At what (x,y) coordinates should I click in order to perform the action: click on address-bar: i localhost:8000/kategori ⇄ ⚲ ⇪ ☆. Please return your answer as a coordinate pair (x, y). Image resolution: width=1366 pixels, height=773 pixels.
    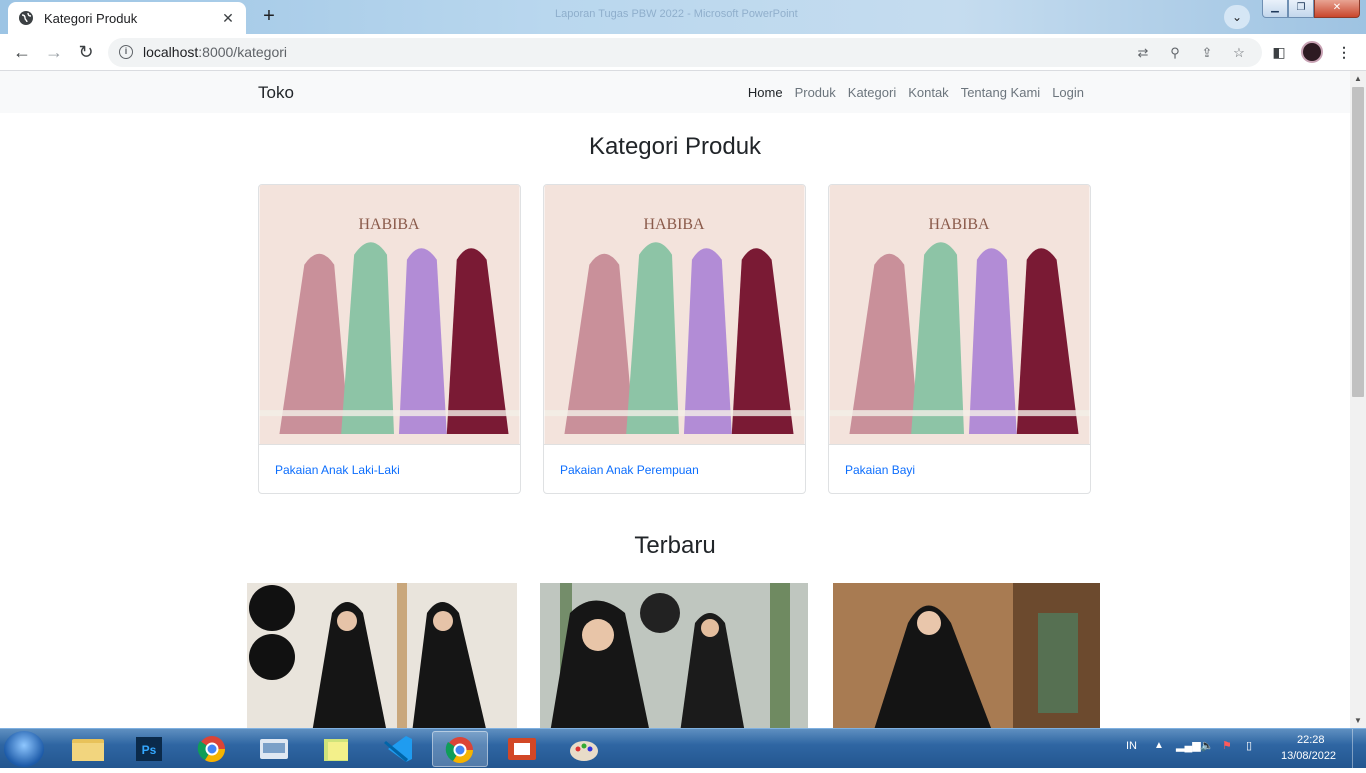
    Looking at the image, I should click on (685, 52).